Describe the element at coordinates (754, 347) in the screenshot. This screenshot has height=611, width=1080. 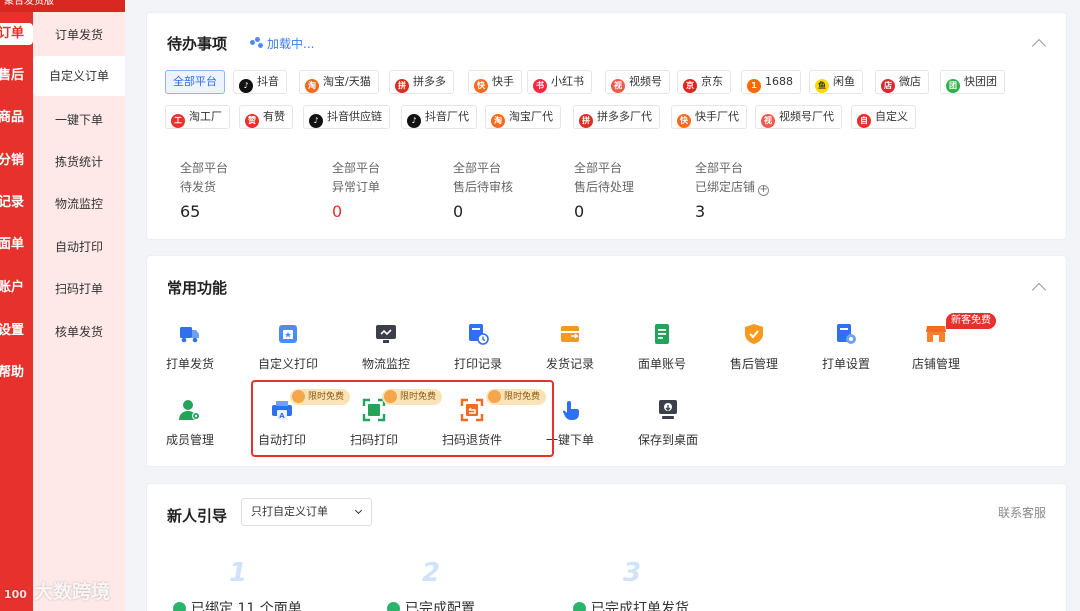
I see `func-aftersale-manage: 售后管理` at that location.